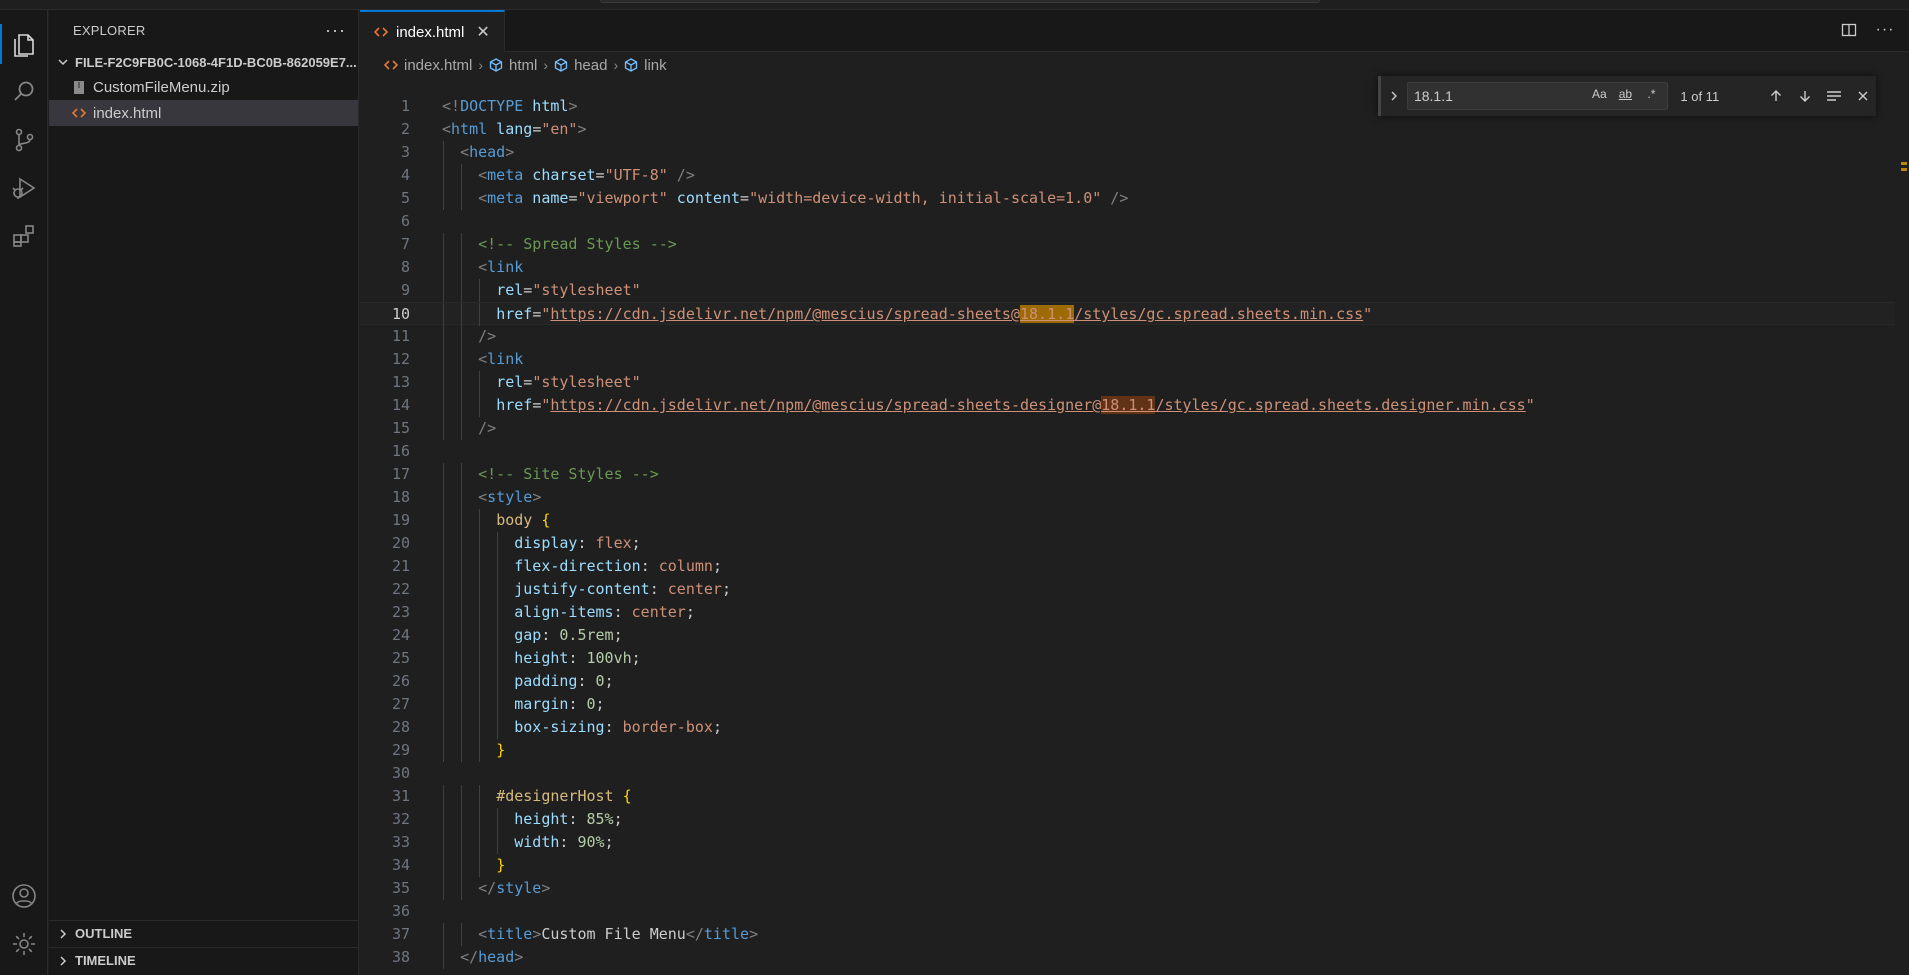  I want to click on code-line: 15 />, so click(1134, 428).